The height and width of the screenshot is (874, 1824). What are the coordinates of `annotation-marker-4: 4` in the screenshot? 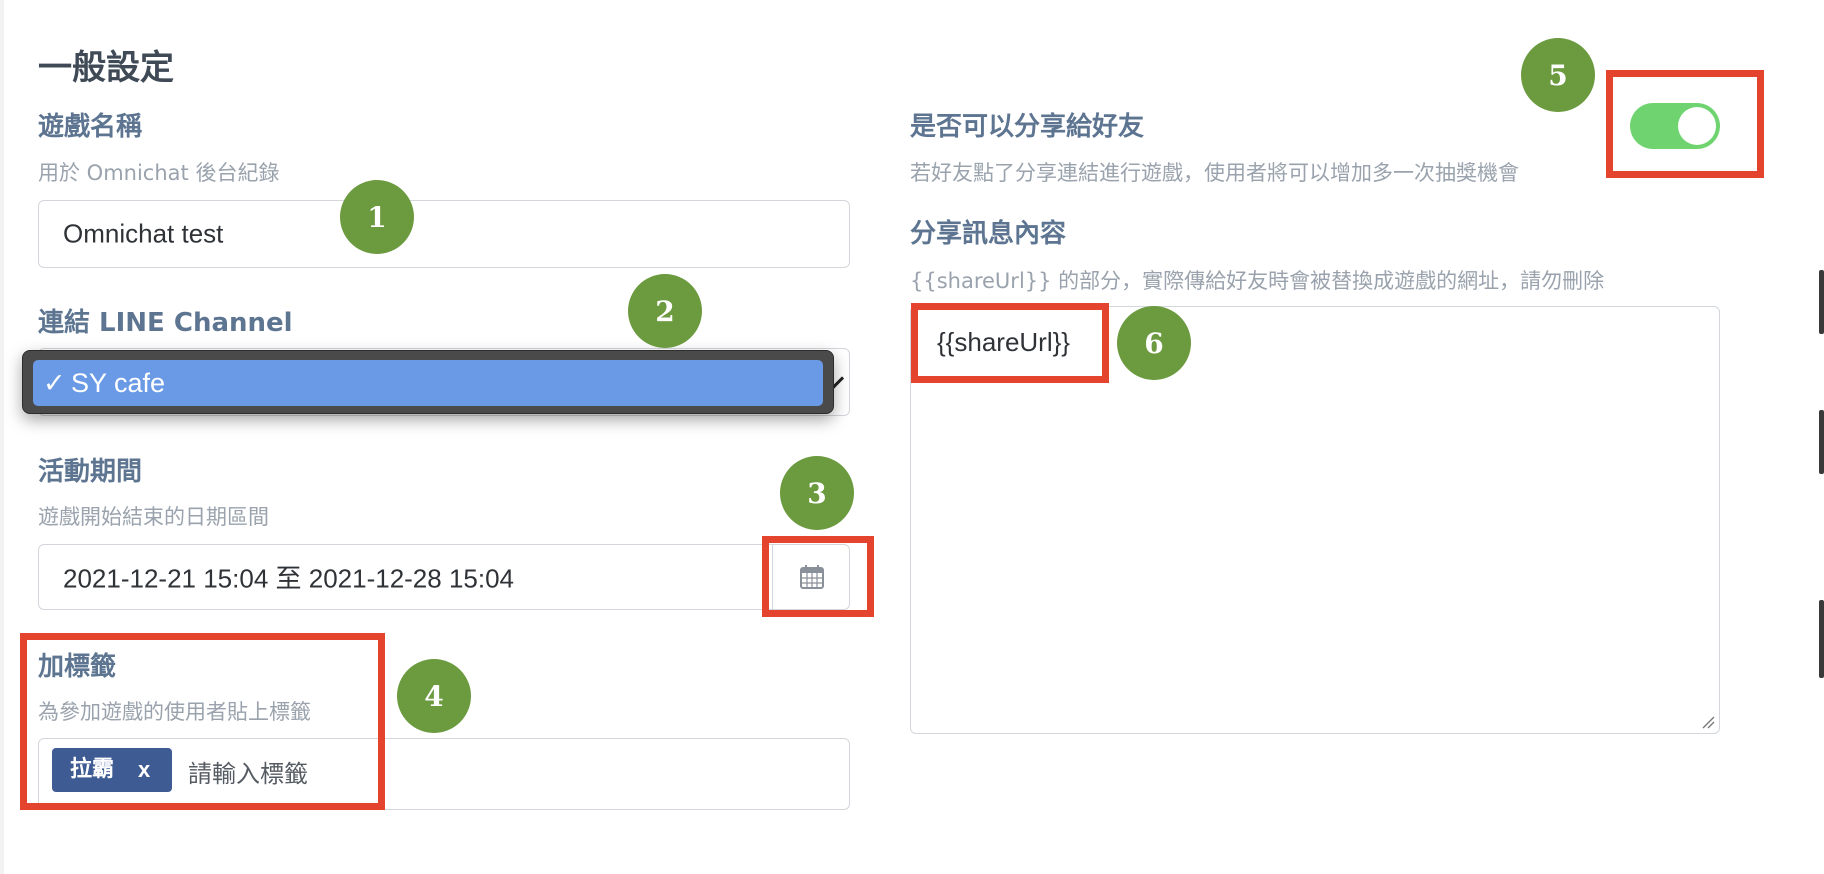 It's located at (434, 696).